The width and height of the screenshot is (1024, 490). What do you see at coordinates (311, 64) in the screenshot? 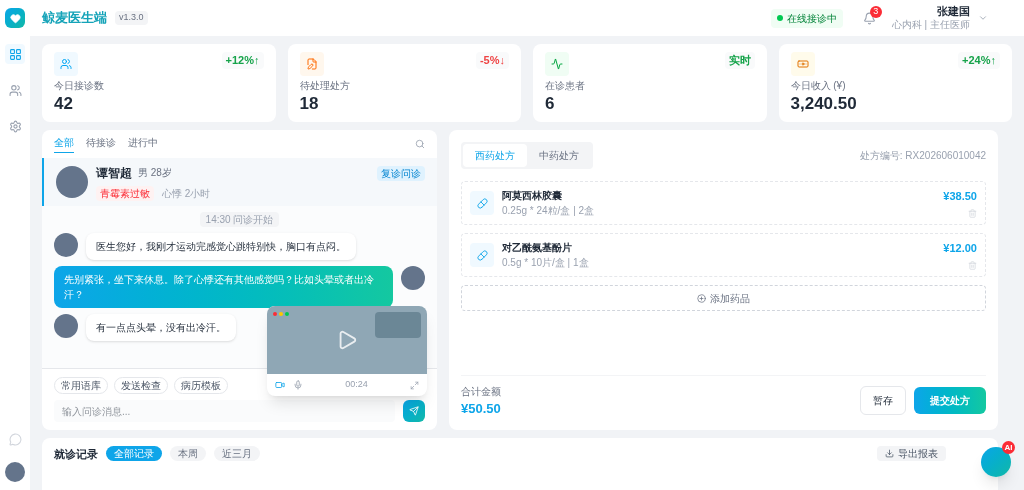
I see `note-edit-icon` at bounding box center [311, 64].